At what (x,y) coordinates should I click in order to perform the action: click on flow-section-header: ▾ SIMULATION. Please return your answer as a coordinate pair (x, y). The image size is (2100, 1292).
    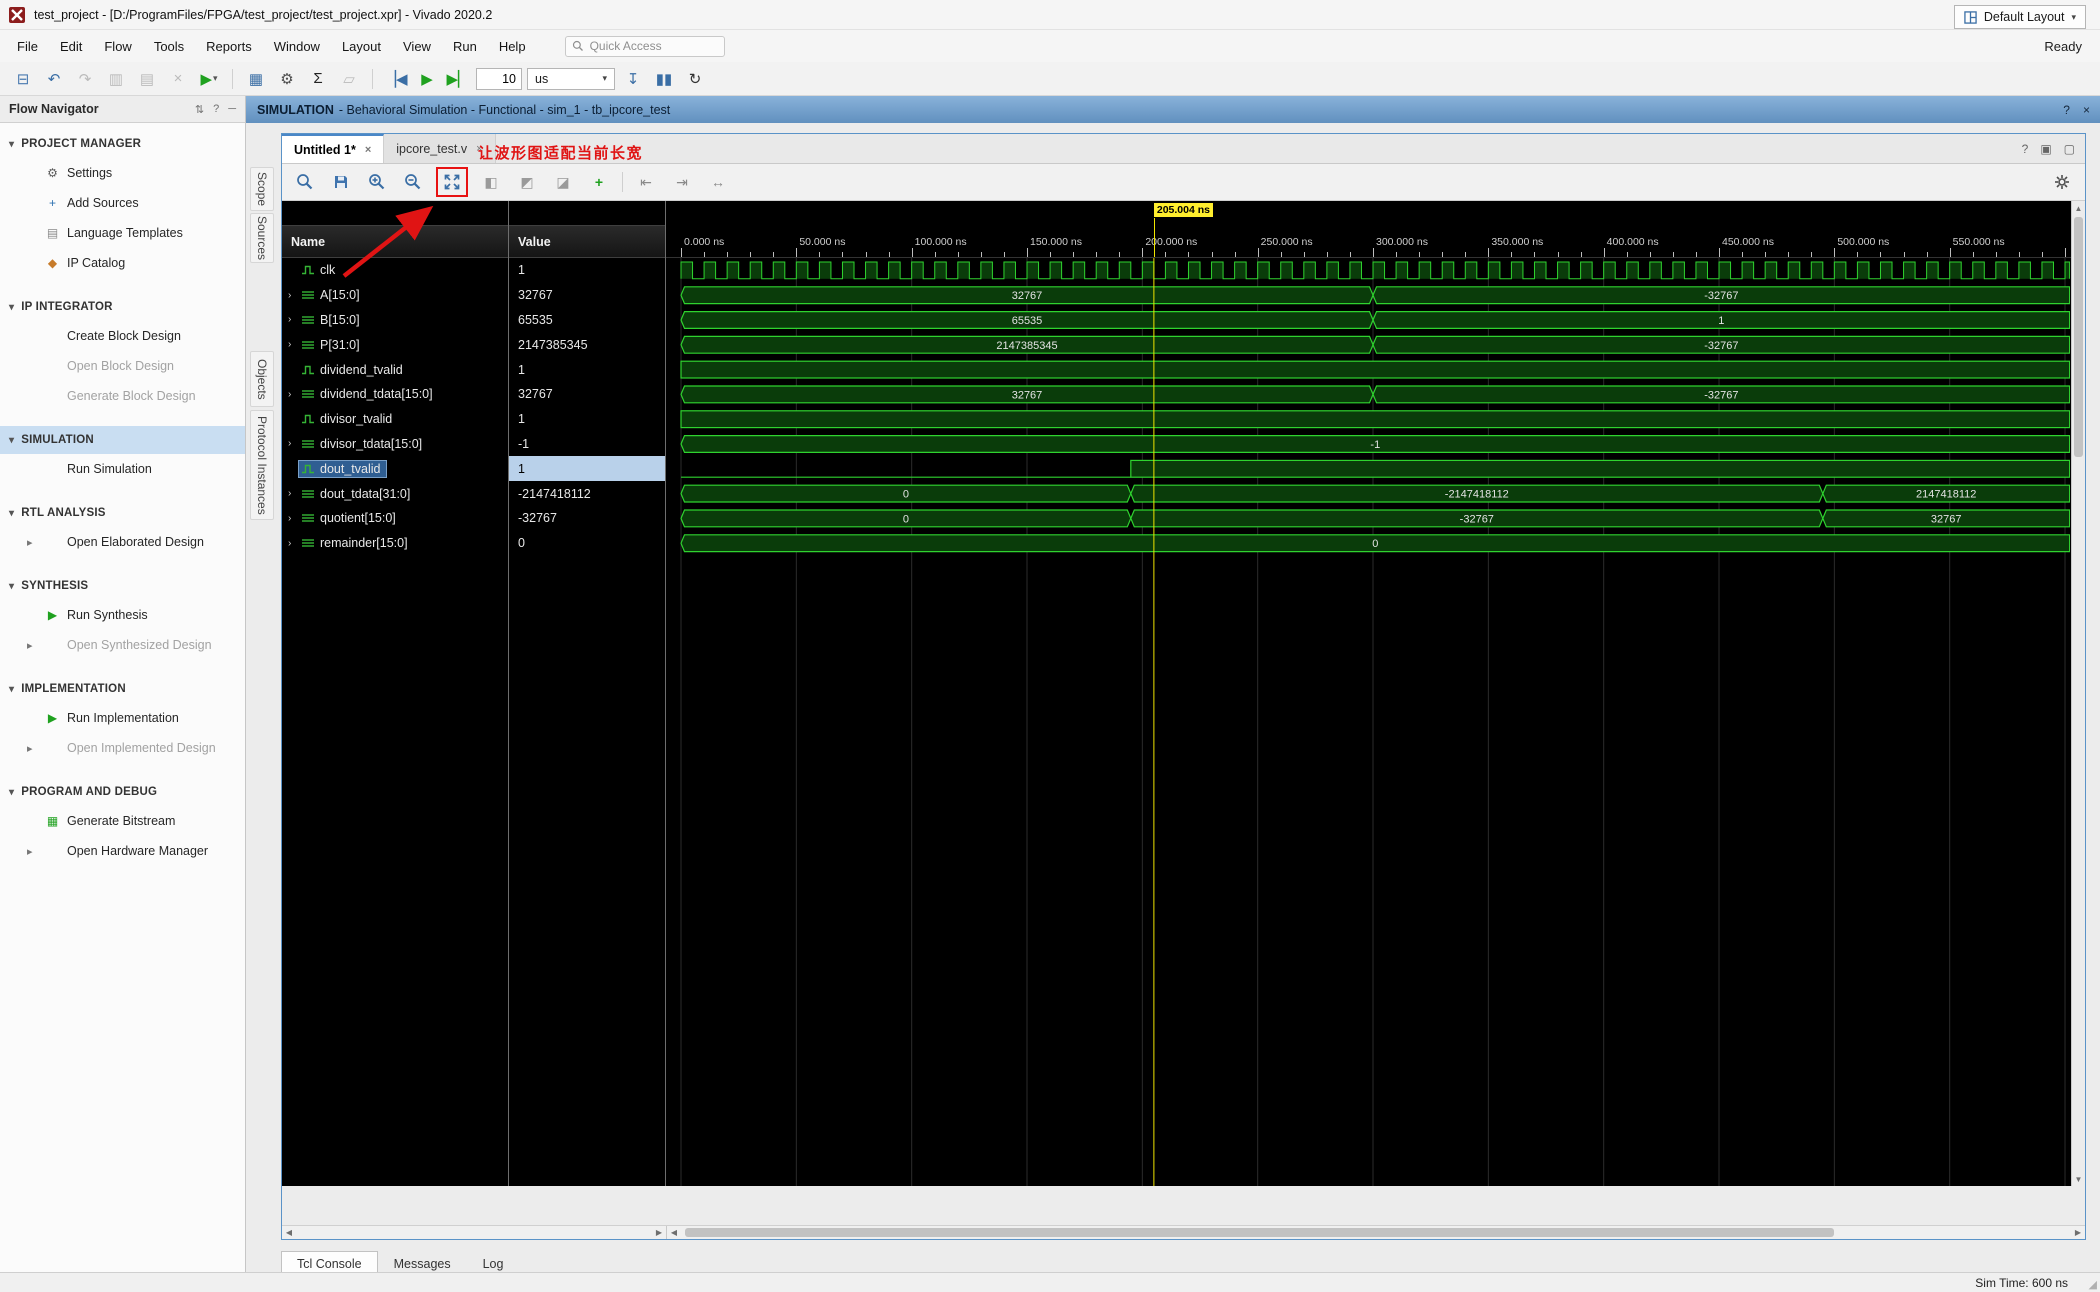
    Looking at the image, I should click on (122, 440).